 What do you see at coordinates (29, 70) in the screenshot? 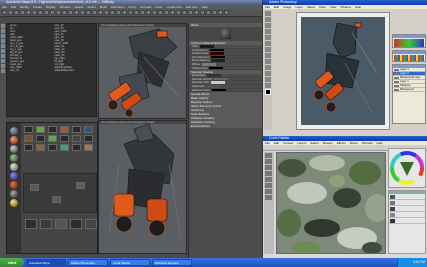
I see `outliner-row: wire_01` at bounding box center [29, 70].